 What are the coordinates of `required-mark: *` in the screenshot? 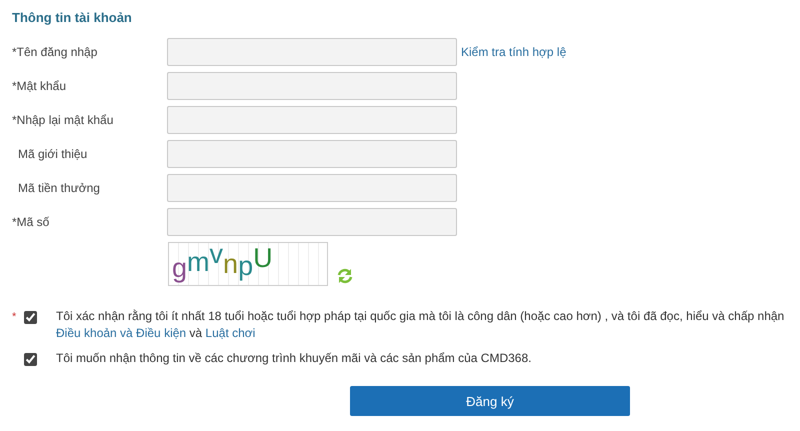 It's located at (15, 317).